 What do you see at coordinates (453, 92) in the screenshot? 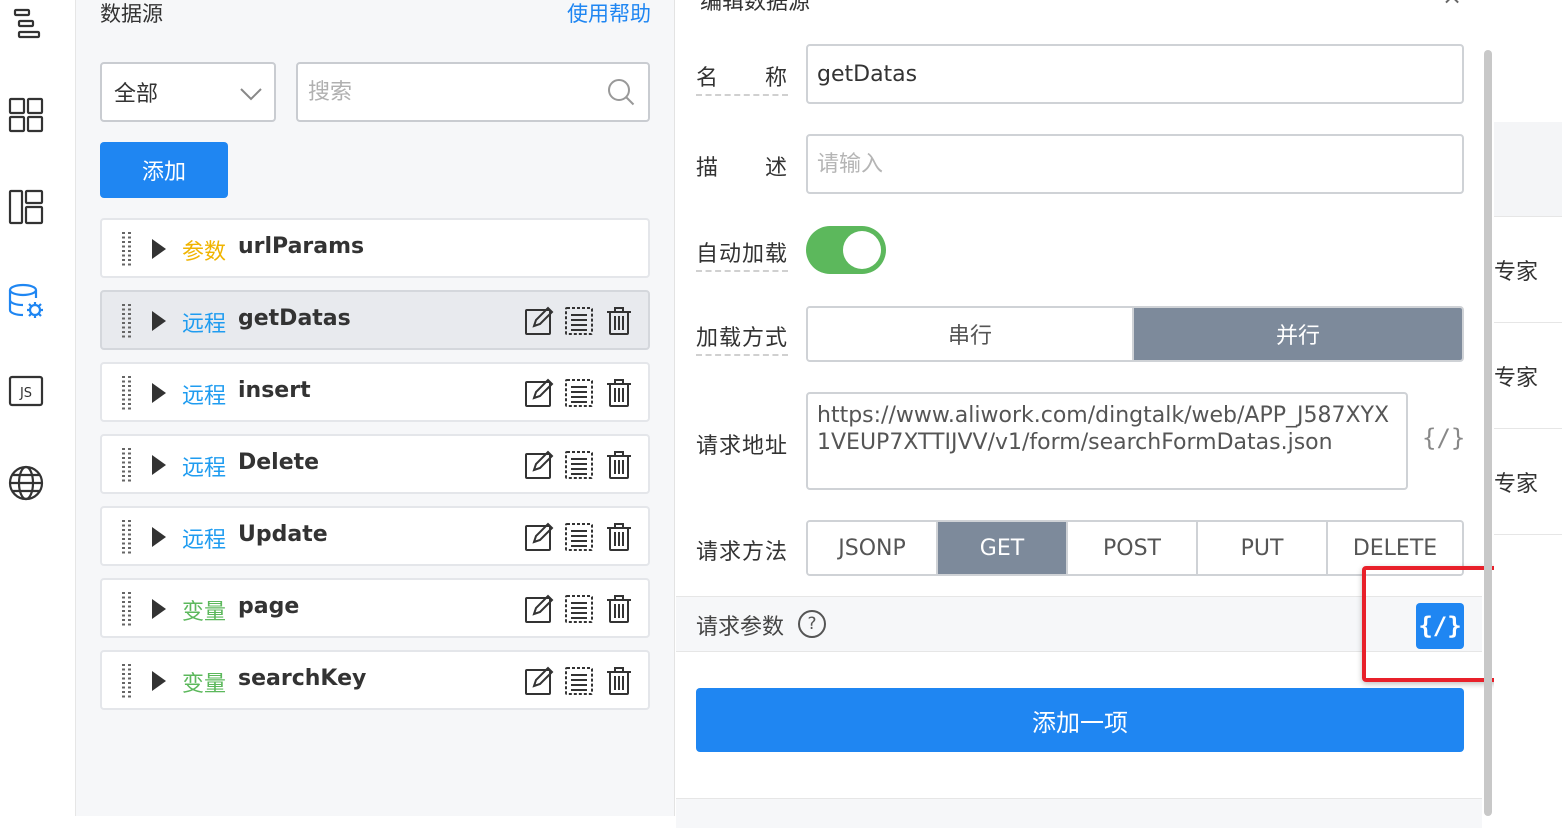
I see `search-input` at bounding box center [453, 92].